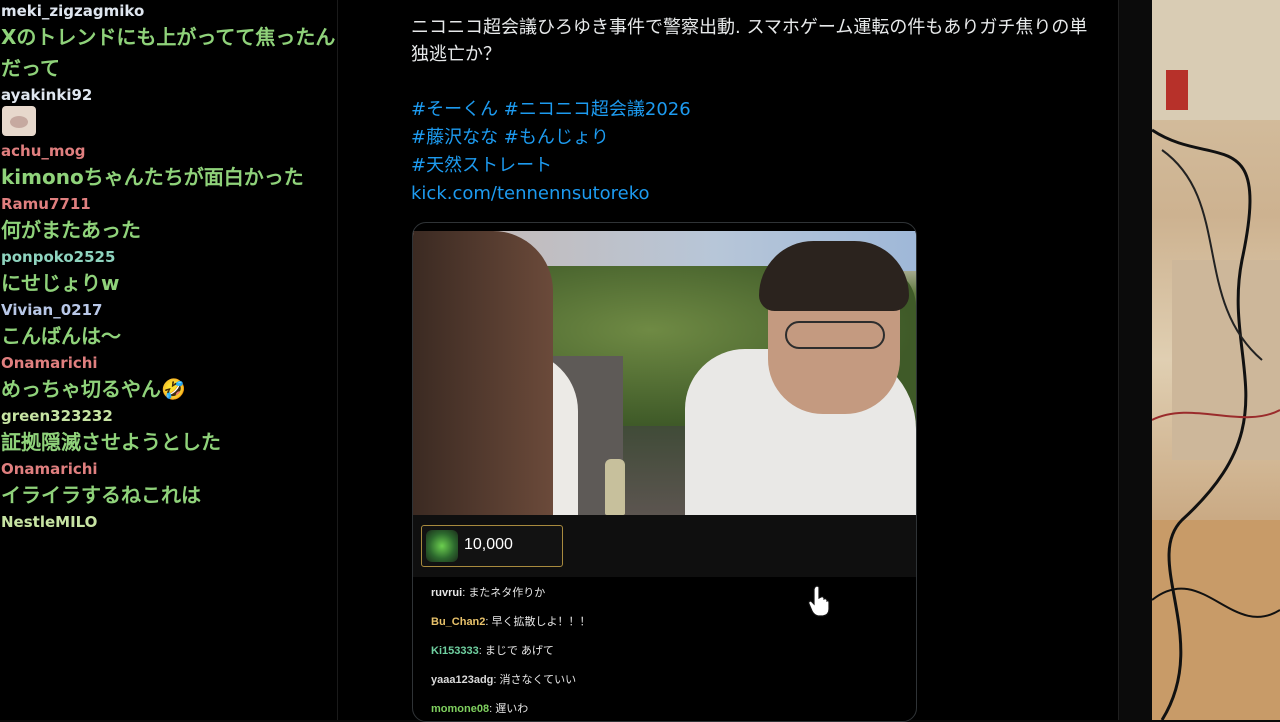  What do you see at coordinates (61, 336) in the screenshot?
I see `chat-text: こんばんは〜` at bounding box center [61, 336].